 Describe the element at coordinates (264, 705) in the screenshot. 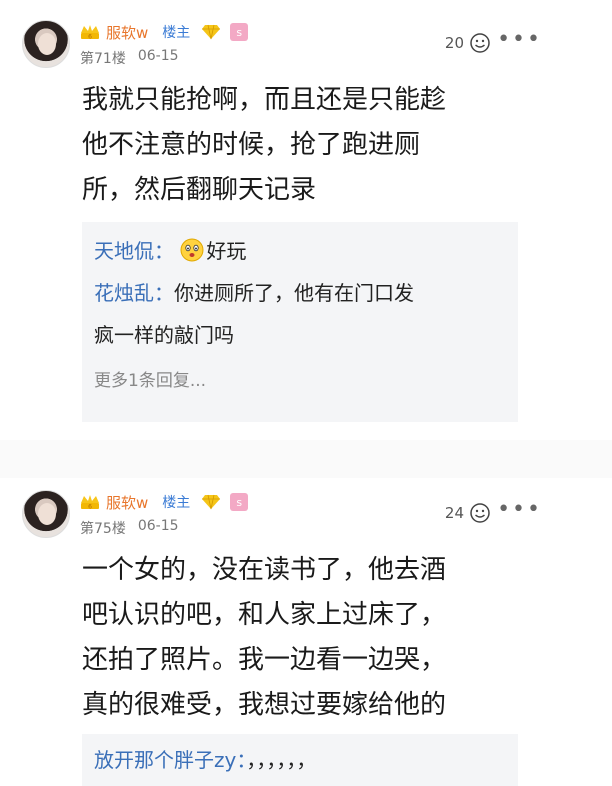

I see `content-line: 真的很难受，我想过要嫁给他的` at that location.